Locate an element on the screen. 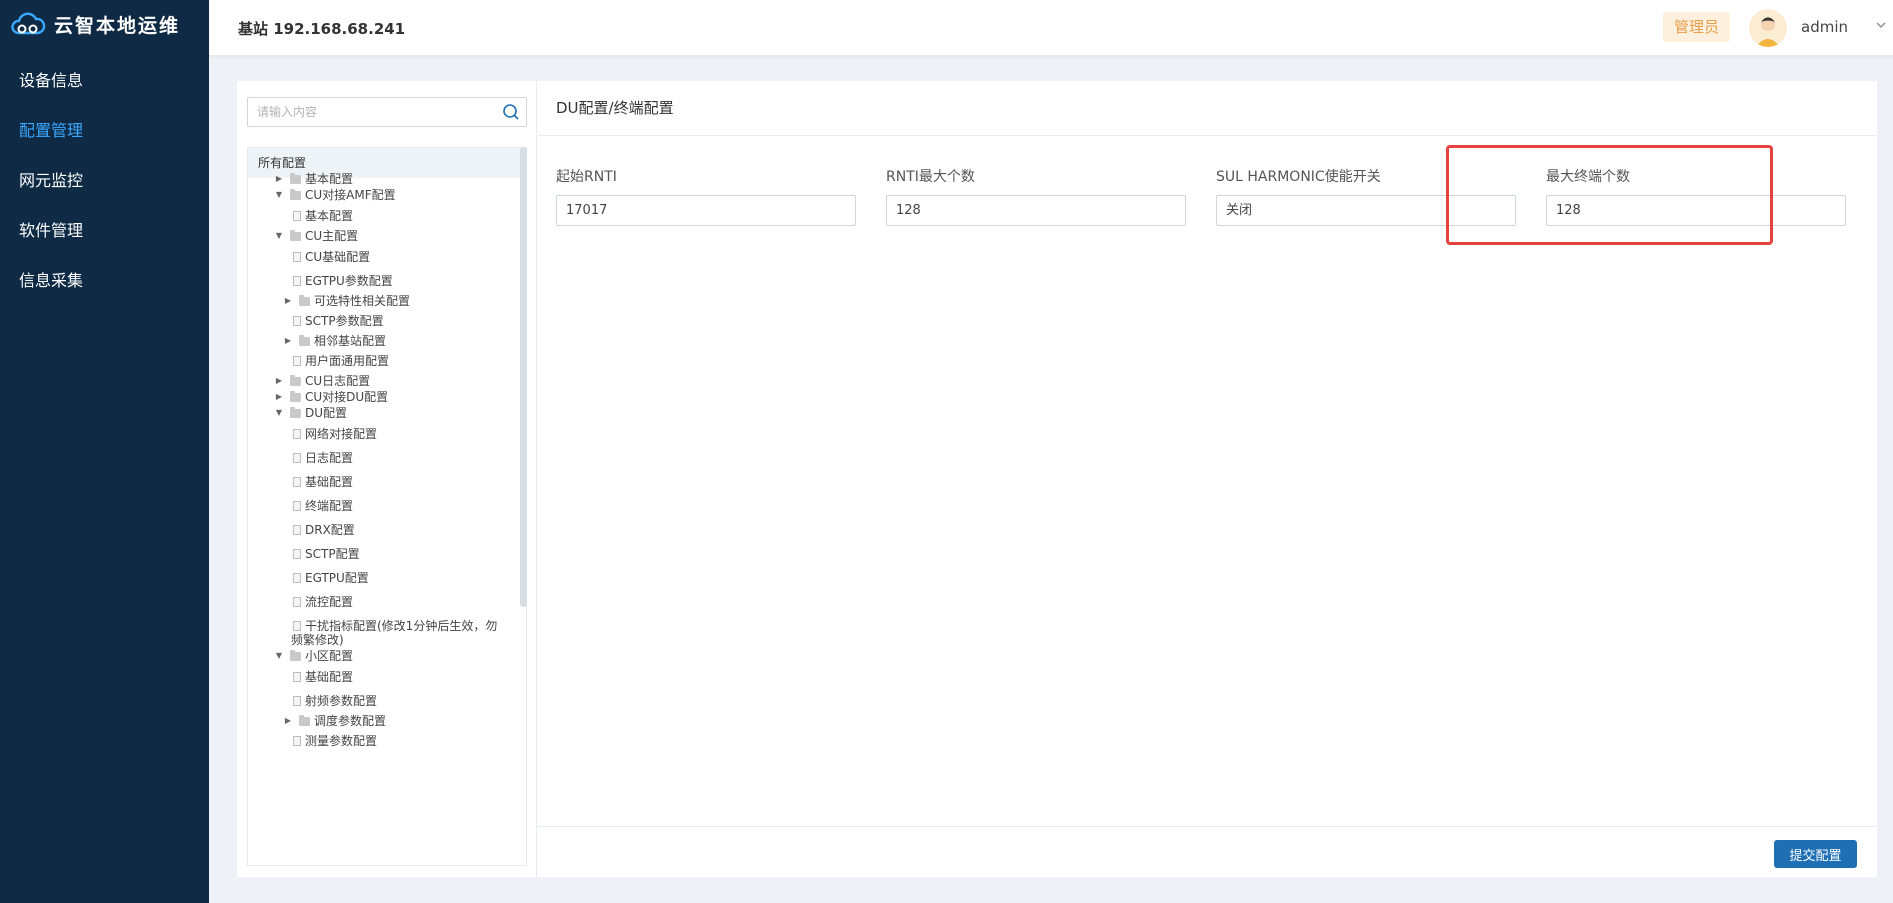 The height and width of the screenshot is (903, 1893). station-title: 基站 192.168.68.241 is located at coordinates (322, 29).